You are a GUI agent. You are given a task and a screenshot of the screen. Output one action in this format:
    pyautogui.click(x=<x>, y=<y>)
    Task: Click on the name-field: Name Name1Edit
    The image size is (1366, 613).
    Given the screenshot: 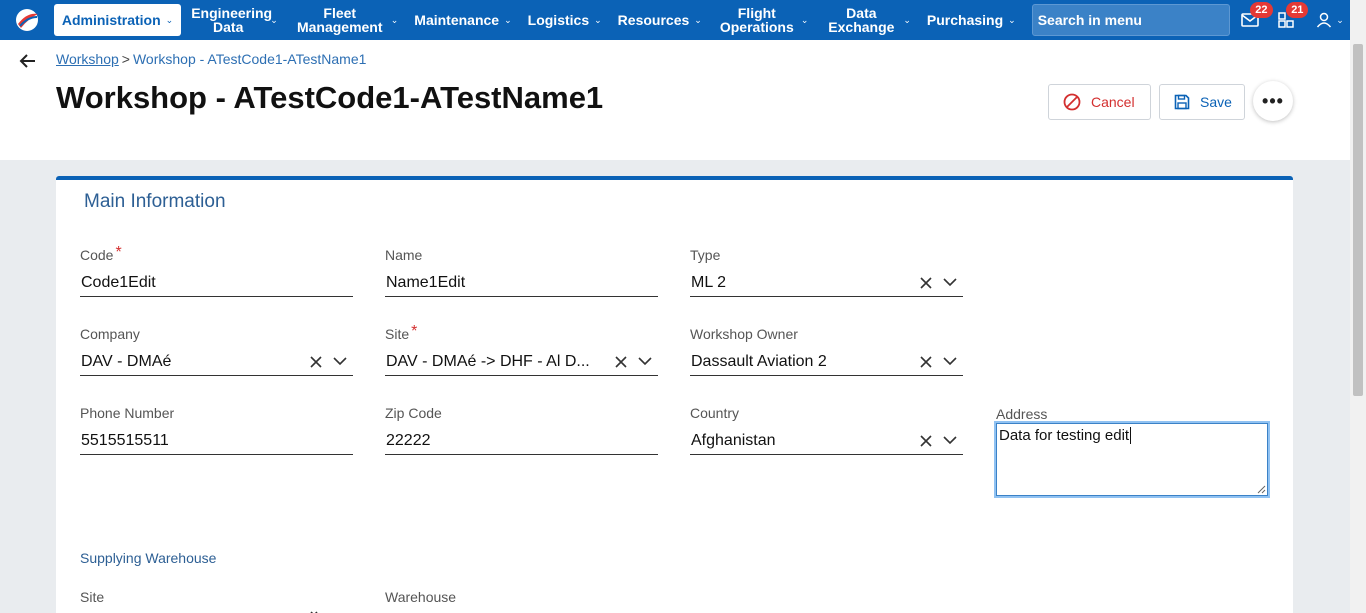 What is the action you would take?
    pyautogui.click(x=521, y=272)
    